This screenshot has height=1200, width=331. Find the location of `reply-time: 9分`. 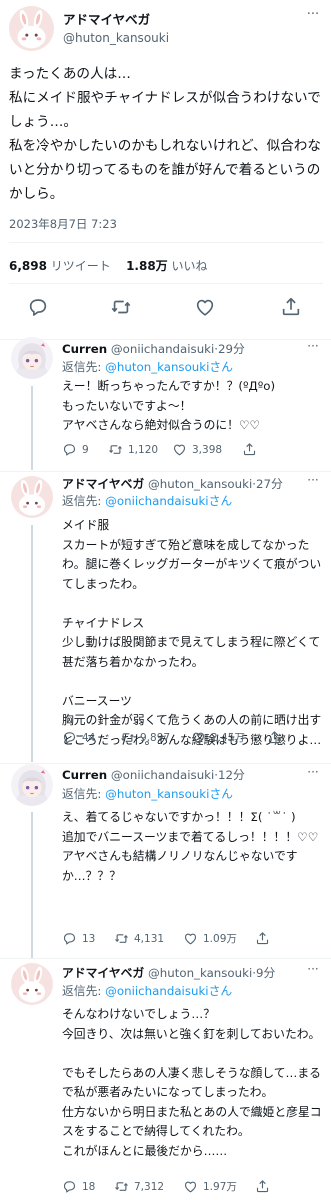

reply-time: 9分 is located at coordinates (265, 973).